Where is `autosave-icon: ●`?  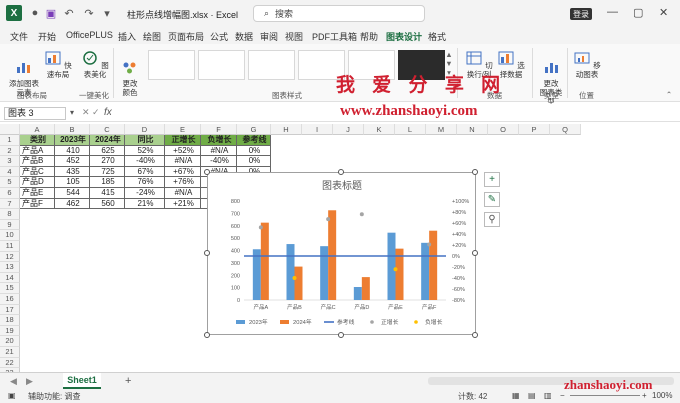
autosave-icon: ● is located at coordinates (35, 13).